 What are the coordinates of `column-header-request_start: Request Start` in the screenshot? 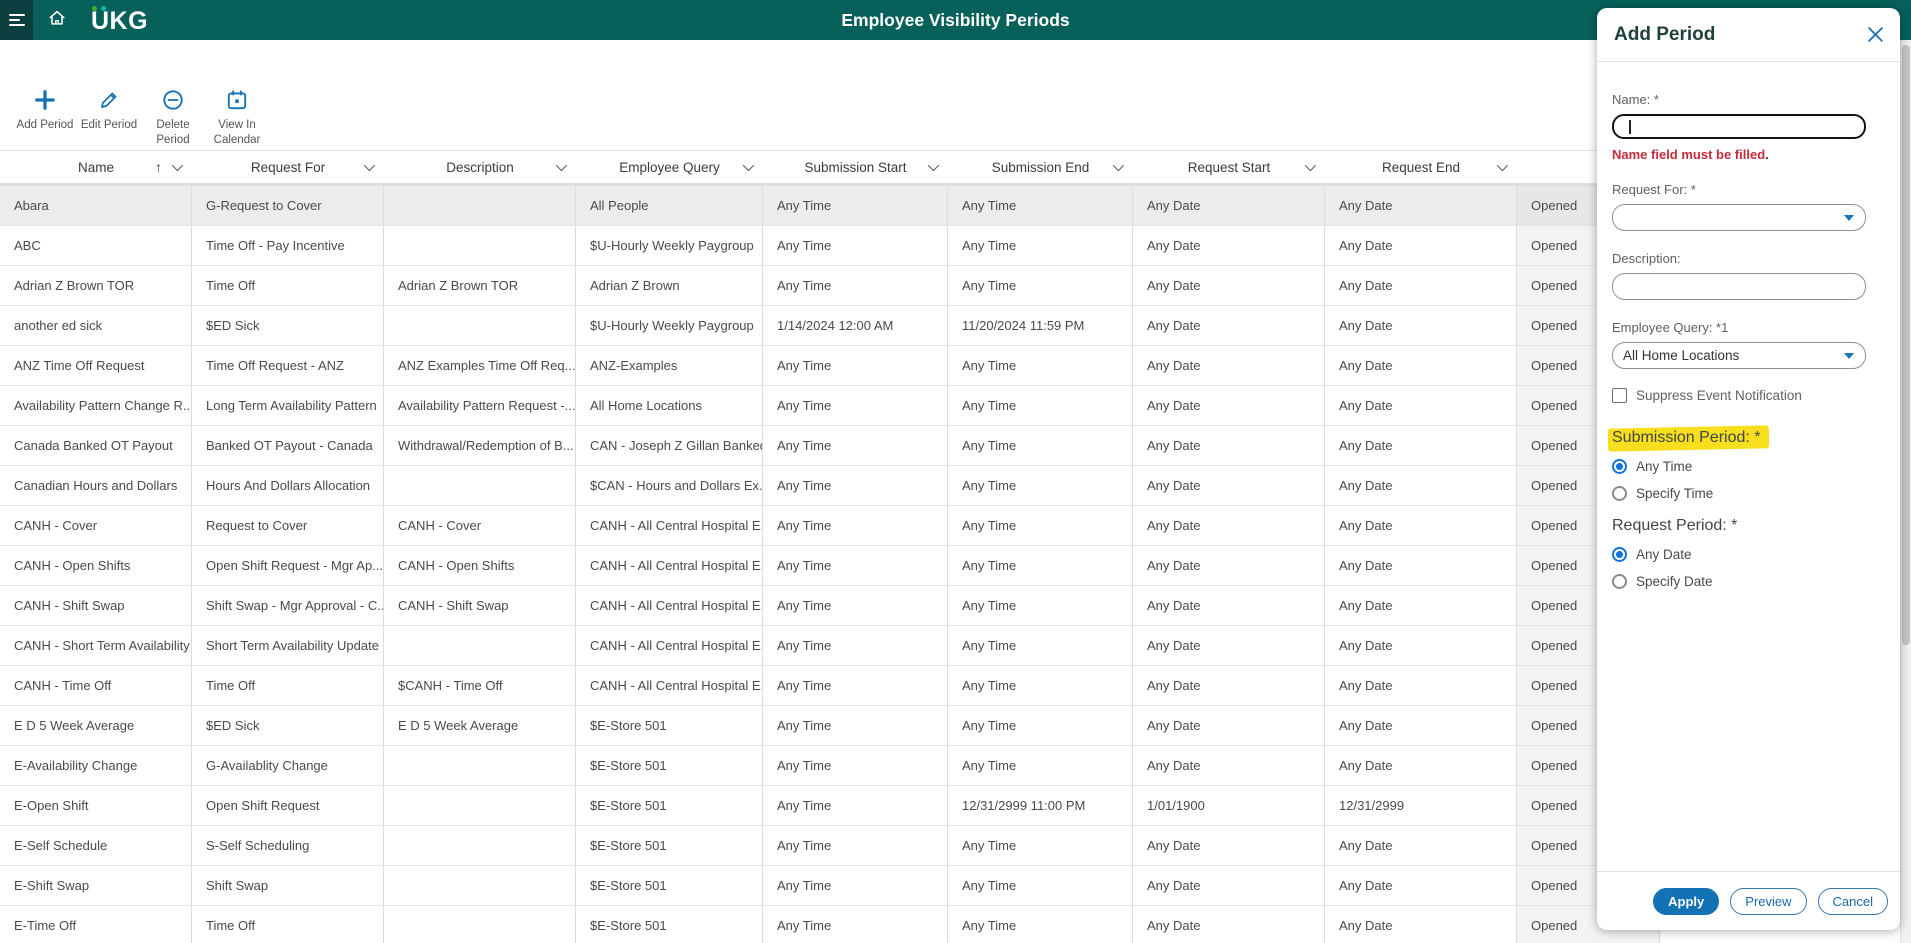 It's located at (1229, 167).